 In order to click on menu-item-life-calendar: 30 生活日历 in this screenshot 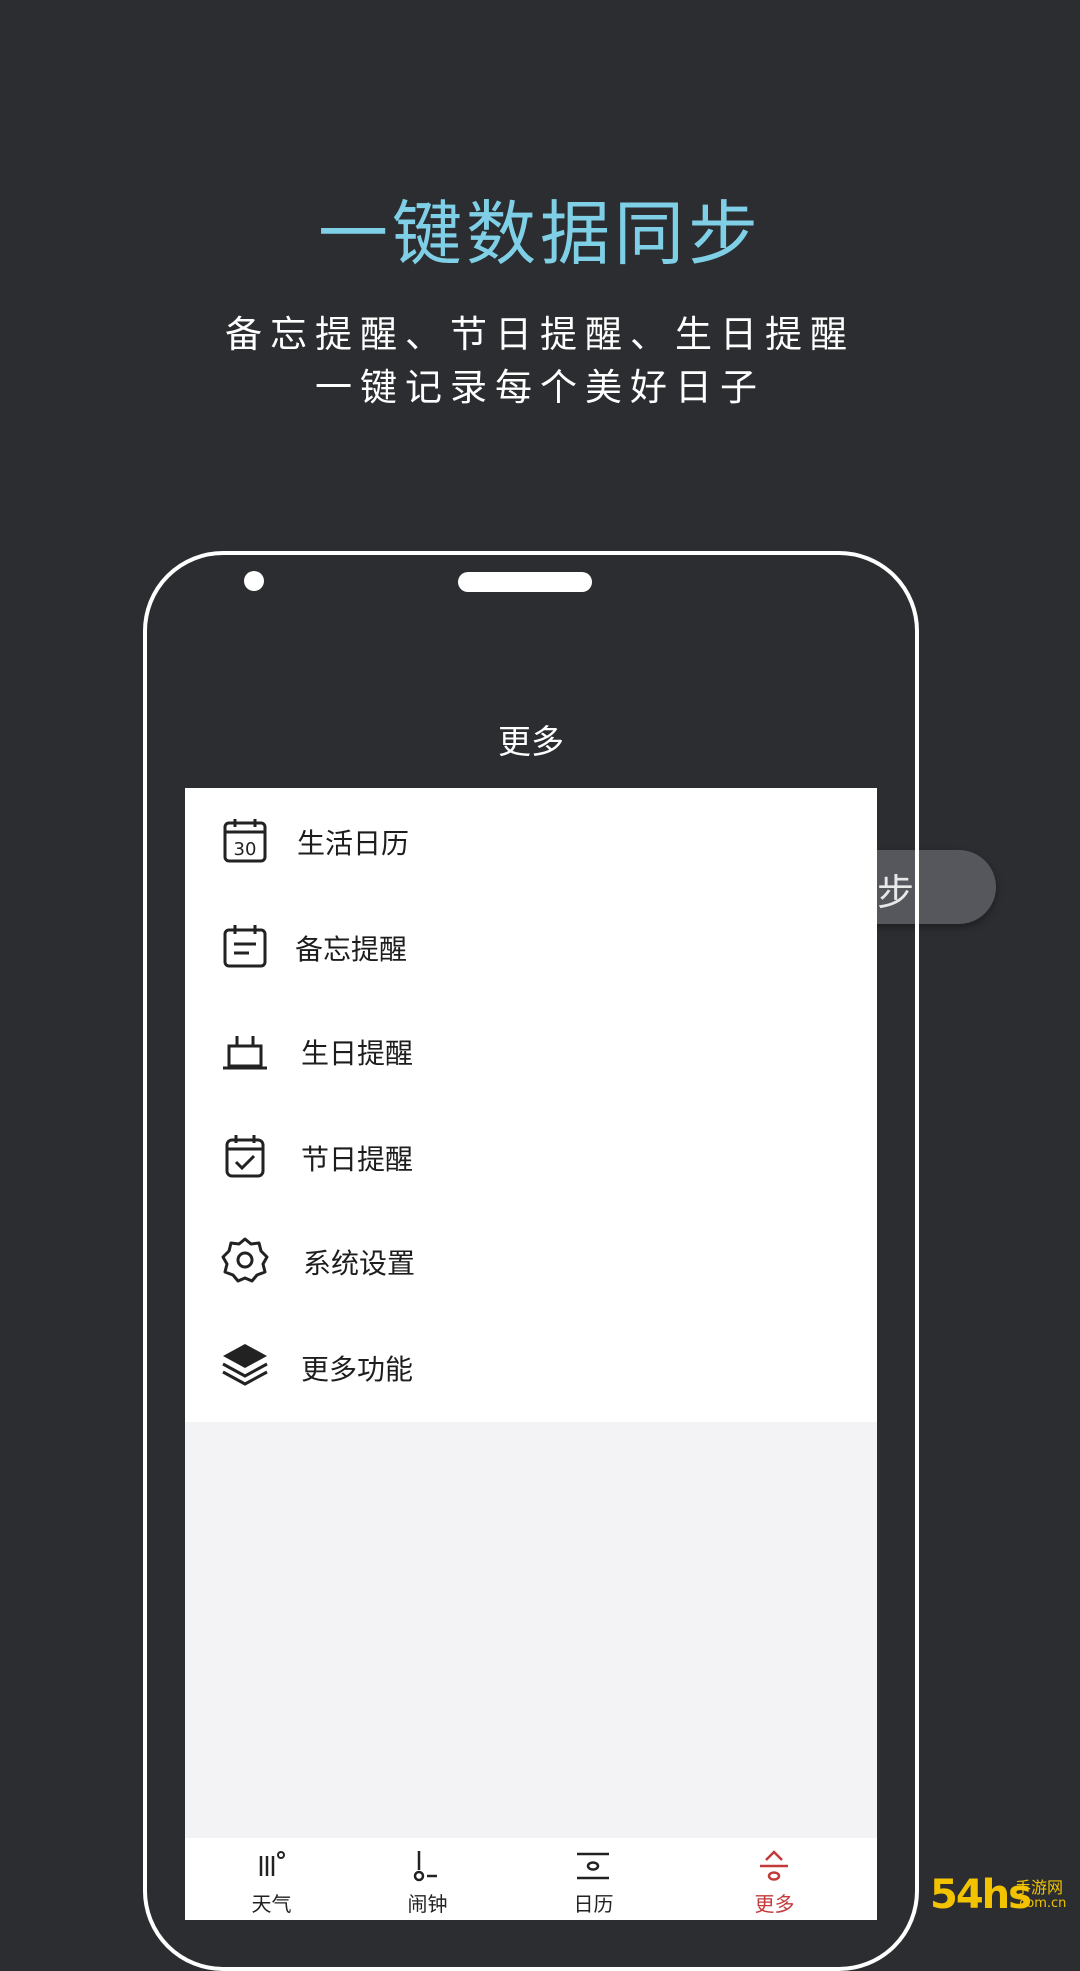, I will do `click(531, 840)`.